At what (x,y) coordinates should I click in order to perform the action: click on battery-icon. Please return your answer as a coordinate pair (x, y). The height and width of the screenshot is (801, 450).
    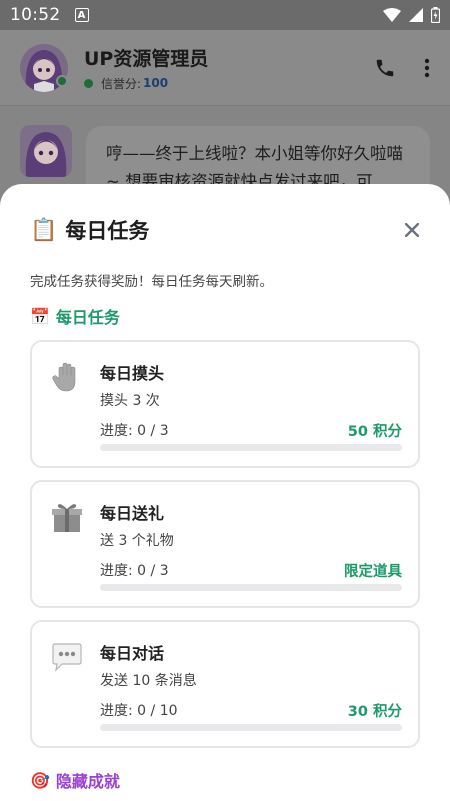
    Looking at the image, I should click on (435, 15).